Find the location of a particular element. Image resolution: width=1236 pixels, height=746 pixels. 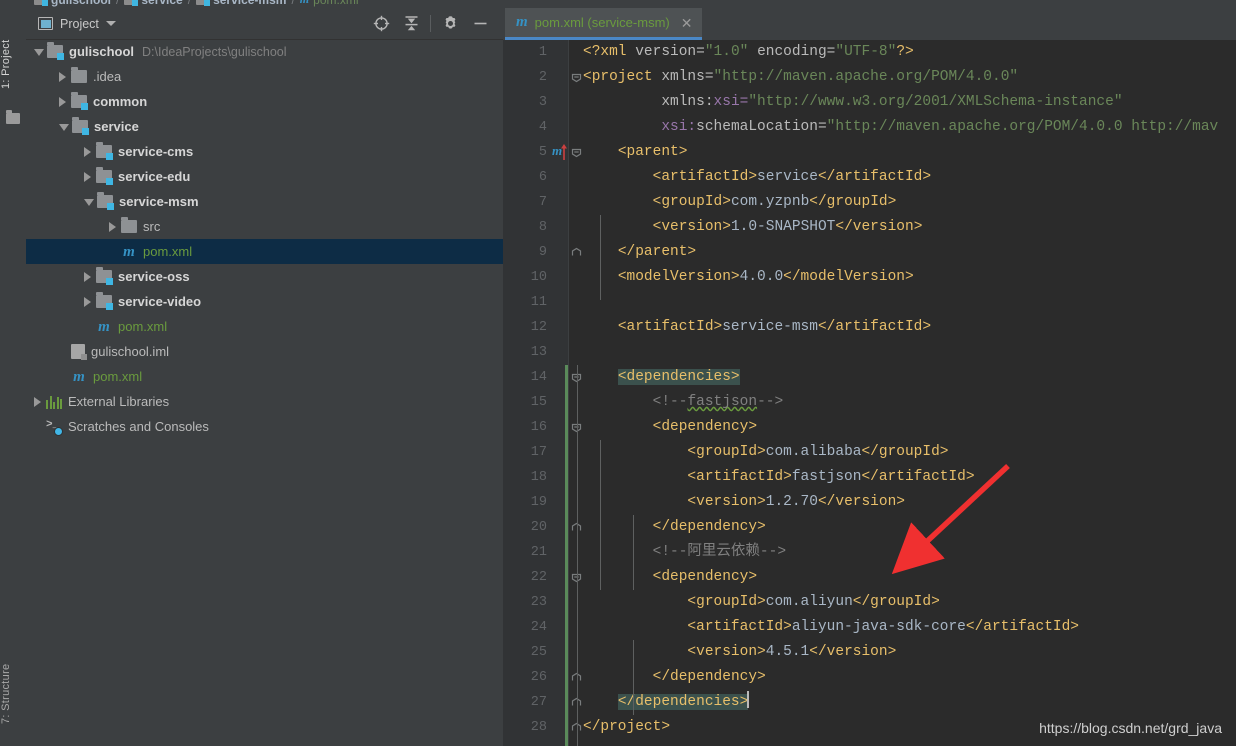

line-number: 10 is located at coordinates (525, 277).